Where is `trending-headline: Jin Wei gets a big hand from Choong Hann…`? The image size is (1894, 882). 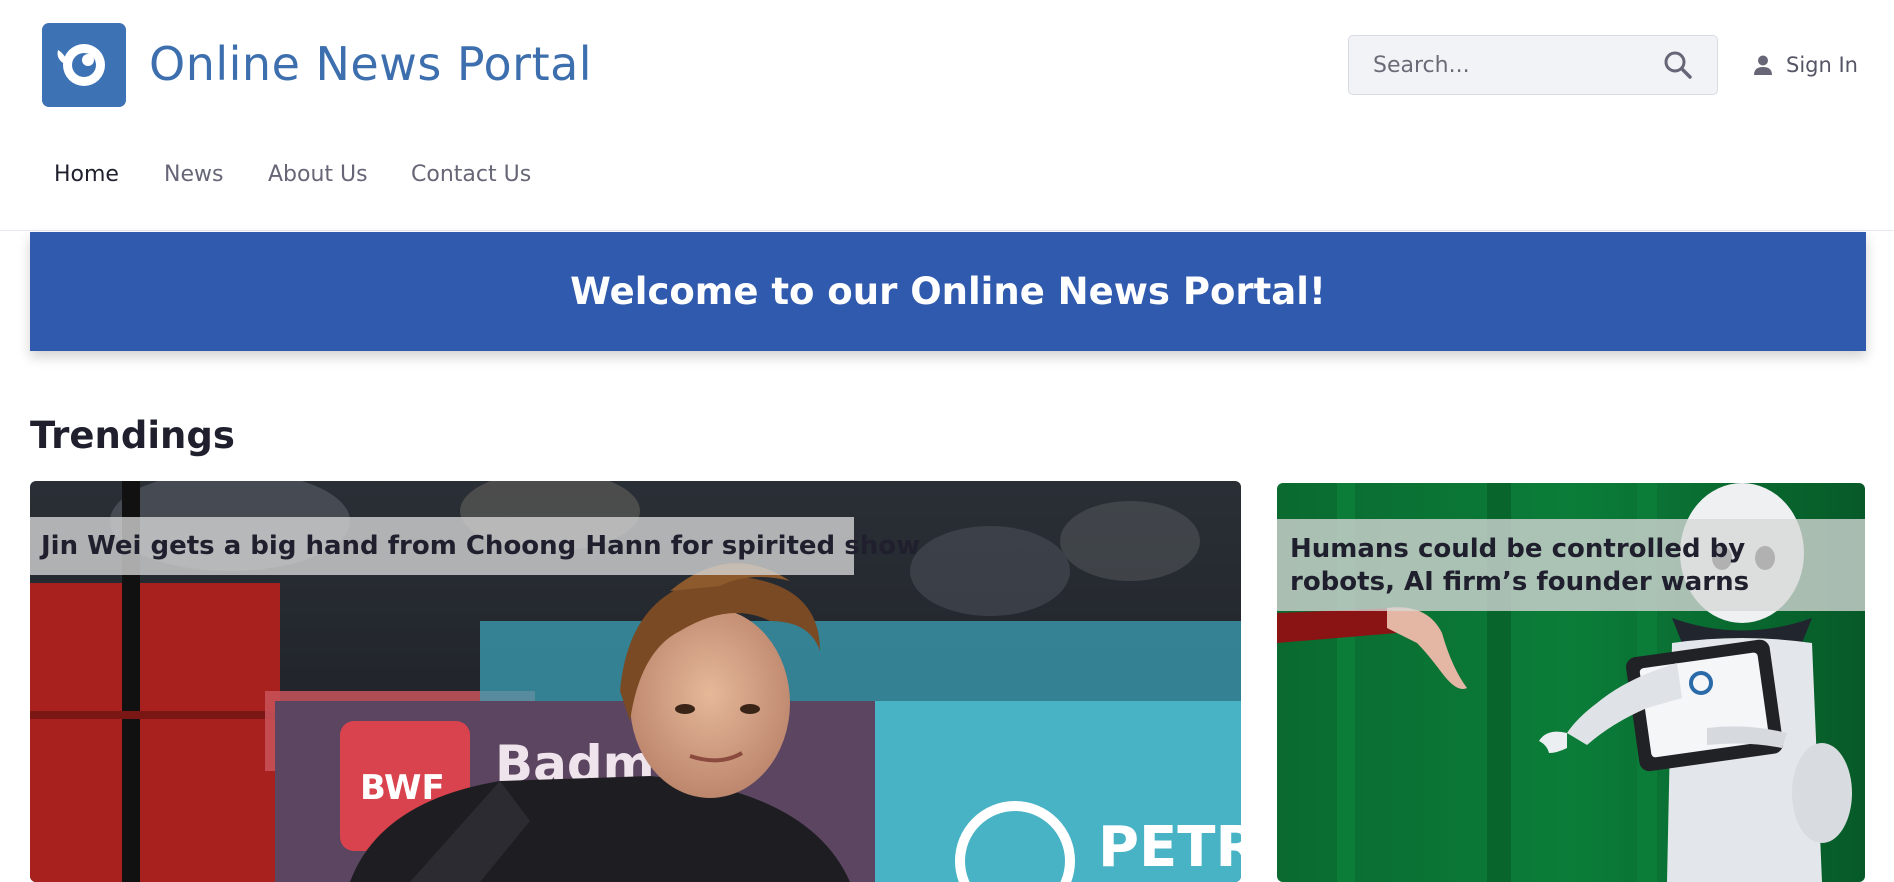
trending-headline: Jin Wei gets a big hand from Choong Hann… is located at coordinates (475, 546).